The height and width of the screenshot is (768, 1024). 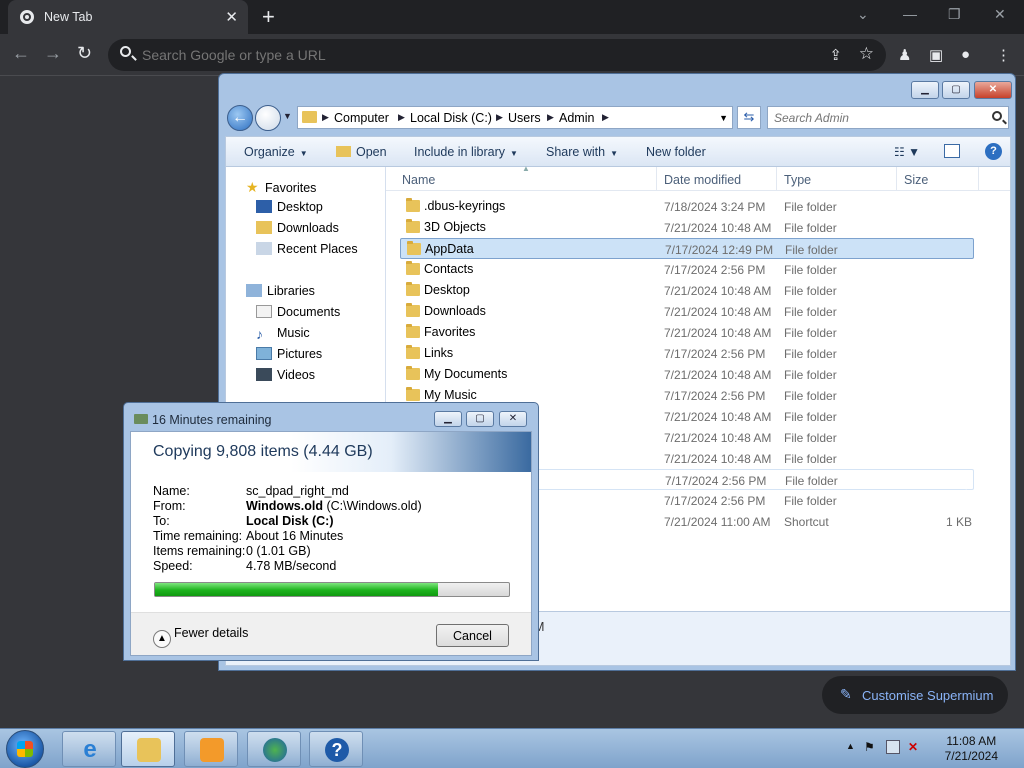 What do you see at coordinates (264, 206) in the screenshot?
I see `desktop-icon` at bounding box center [264, 206].